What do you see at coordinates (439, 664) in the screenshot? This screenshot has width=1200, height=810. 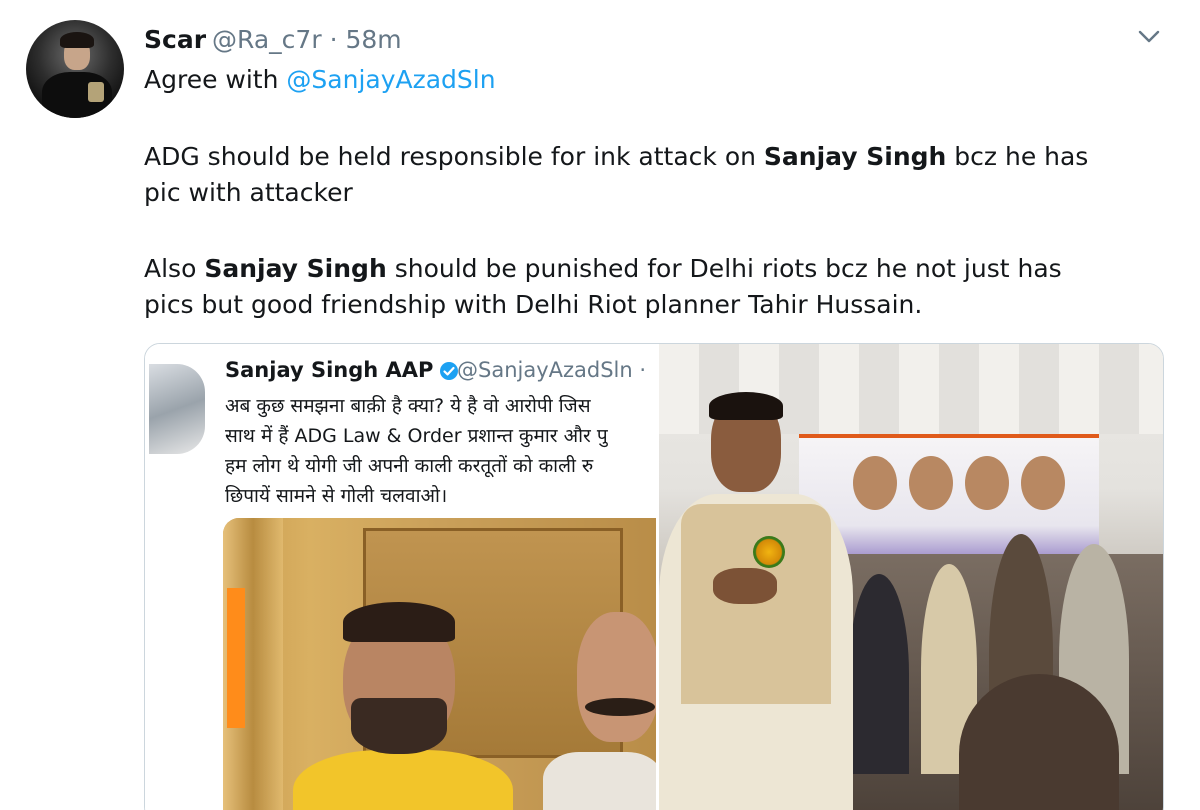 I see `embedded-photo` at bounding box center [439, 664].